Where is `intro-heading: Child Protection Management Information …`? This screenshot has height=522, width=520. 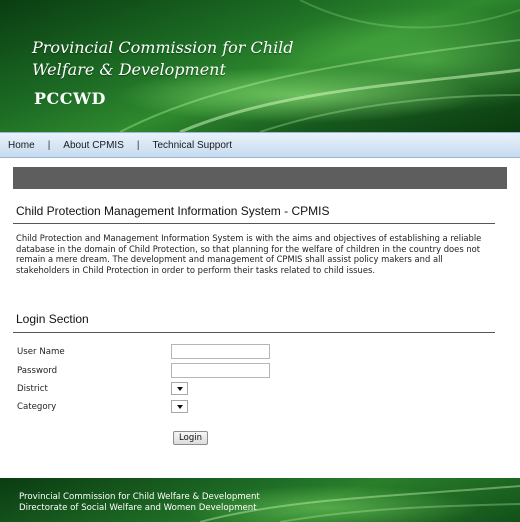 intro-heading: Child Protection Management Information … is located at coordinates (173, 211).